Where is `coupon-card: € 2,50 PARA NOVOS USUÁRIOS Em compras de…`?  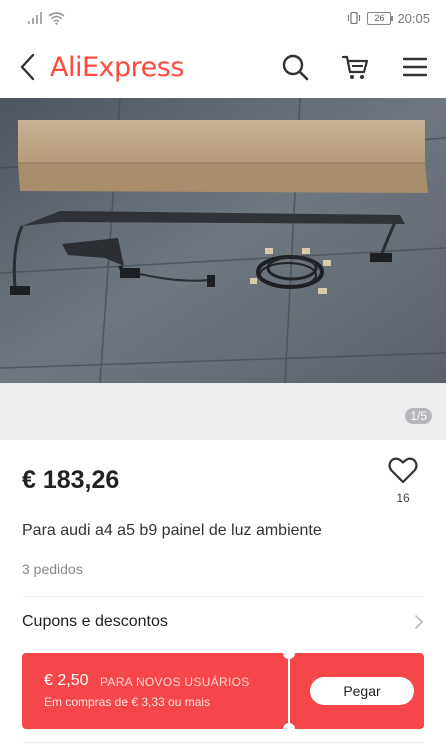 coupon-card: € 2,50 PARA NOVOS USUÁRIOS Em compras de… is located at coordinates (223, 691).